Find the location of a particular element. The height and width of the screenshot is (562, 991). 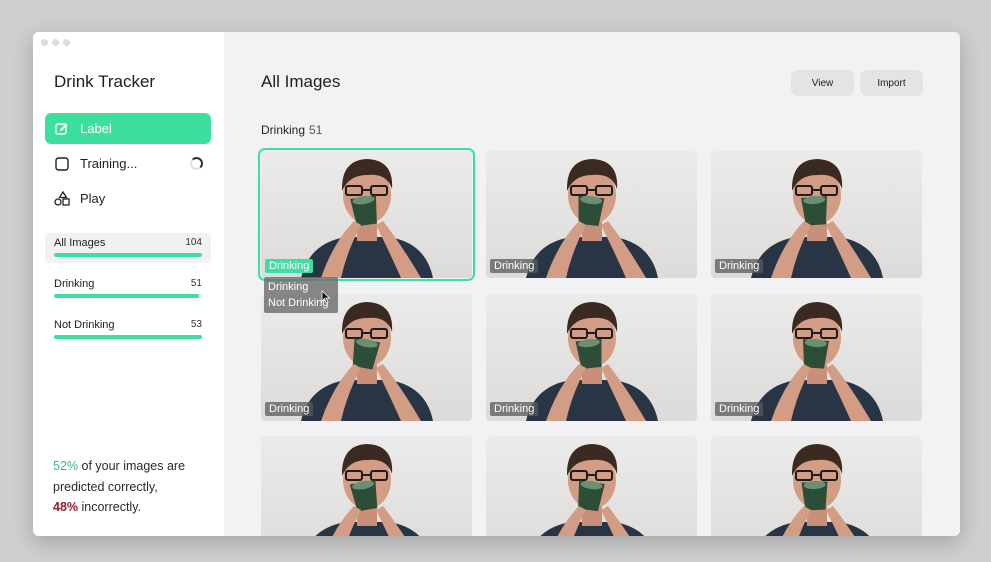

square-icon is located at coordinates (62, 164).